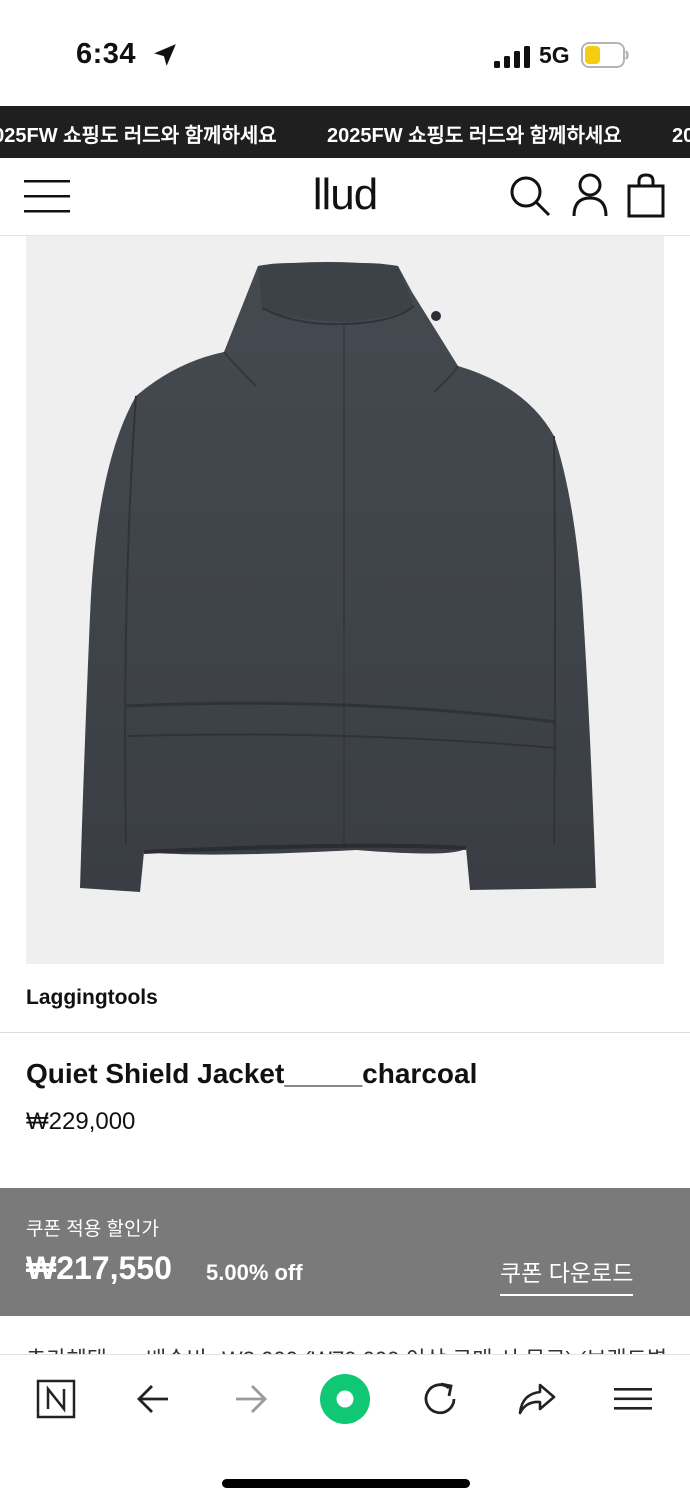  What do you see at coordinates (81, 1121) in the screenshot?
I see `product-price: ₩229,000` at bounding box center [81, 1121].